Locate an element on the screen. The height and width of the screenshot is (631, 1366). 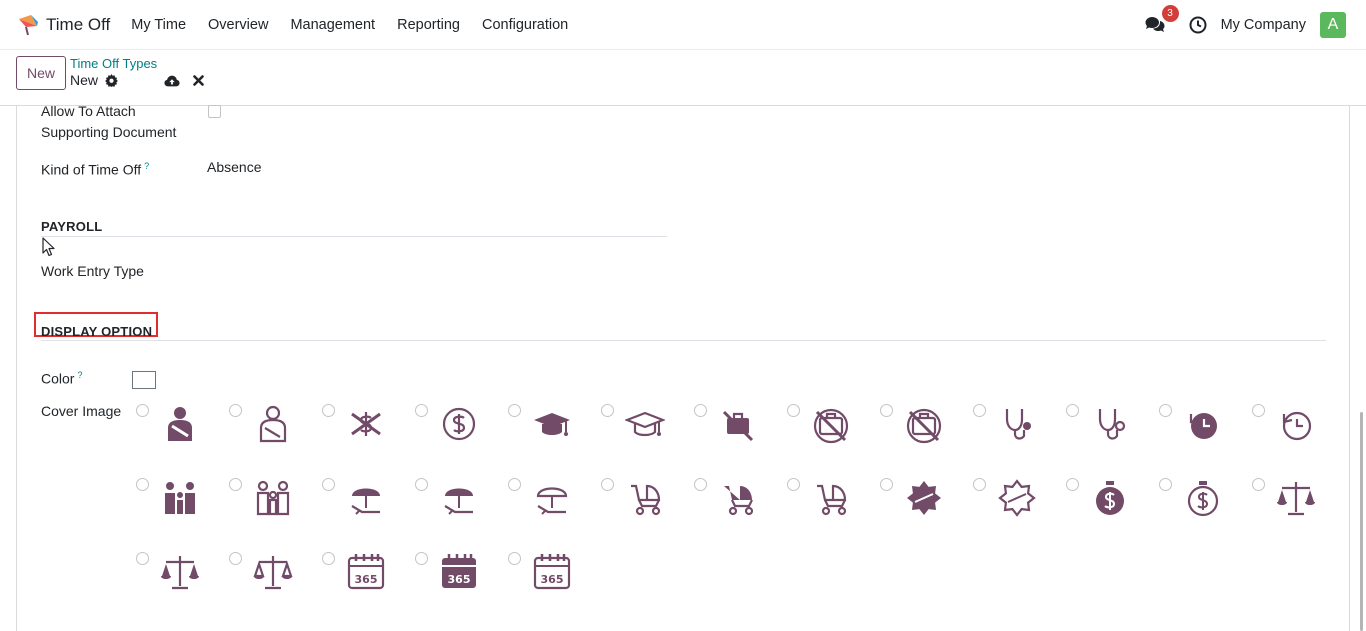
graduation-cap-outline-icon is located at coordinates (645, 424).